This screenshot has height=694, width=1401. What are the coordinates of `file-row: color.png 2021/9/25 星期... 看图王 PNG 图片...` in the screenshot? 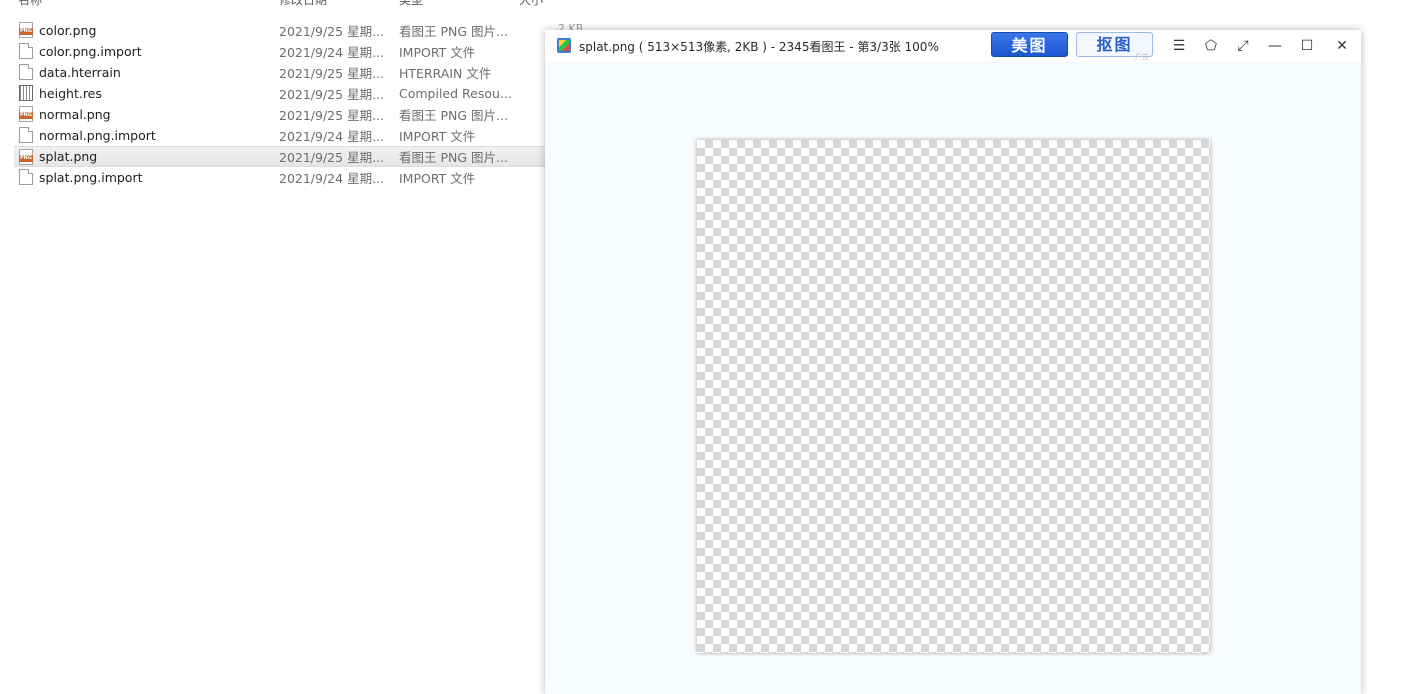 It's located at (279, 30).